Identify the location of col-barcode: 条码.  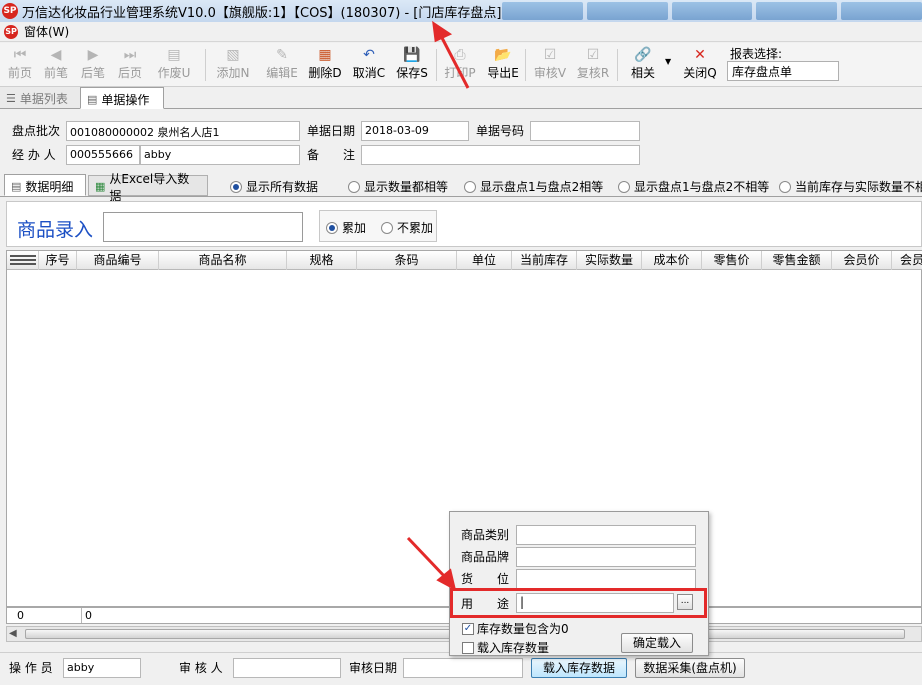
(407, 260).